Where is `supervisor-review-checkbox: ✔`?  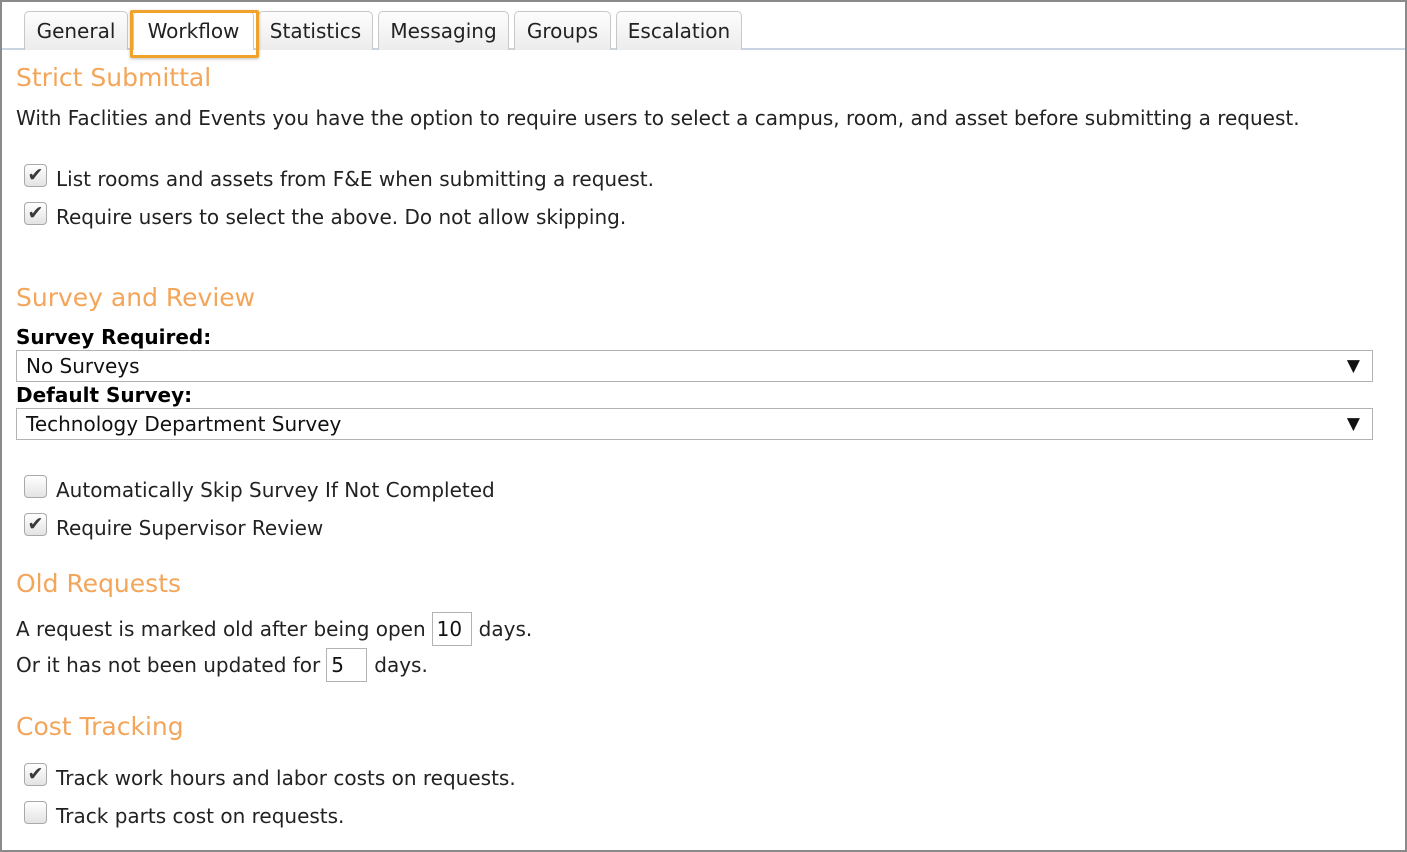
supervisor-review-checkbox: ✔ is located at coordinates (35, 524).